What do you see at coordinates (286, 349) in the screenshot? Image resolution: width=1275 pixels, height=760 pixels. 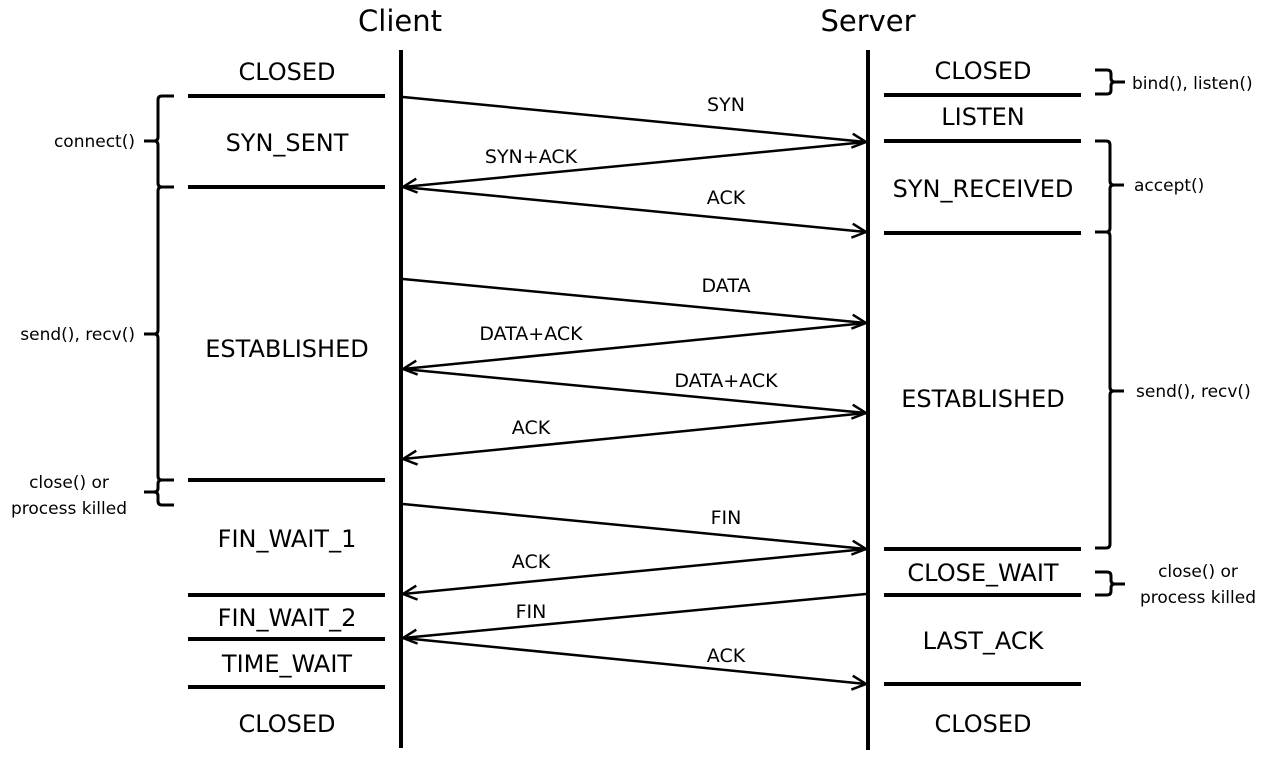 I see `client-state-established: ESTABLISHED` at bounding box center [286, 349].